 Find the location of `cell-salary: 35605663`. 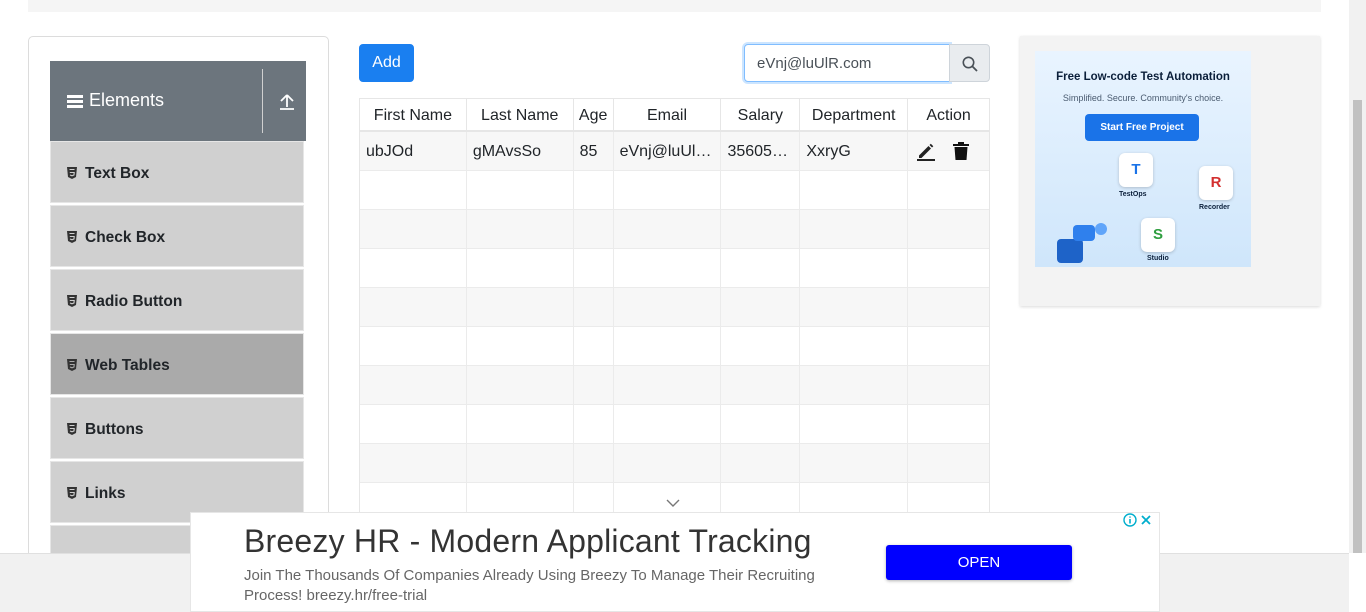

cell-salary: 35605663 is located at coordinates (761, 151).